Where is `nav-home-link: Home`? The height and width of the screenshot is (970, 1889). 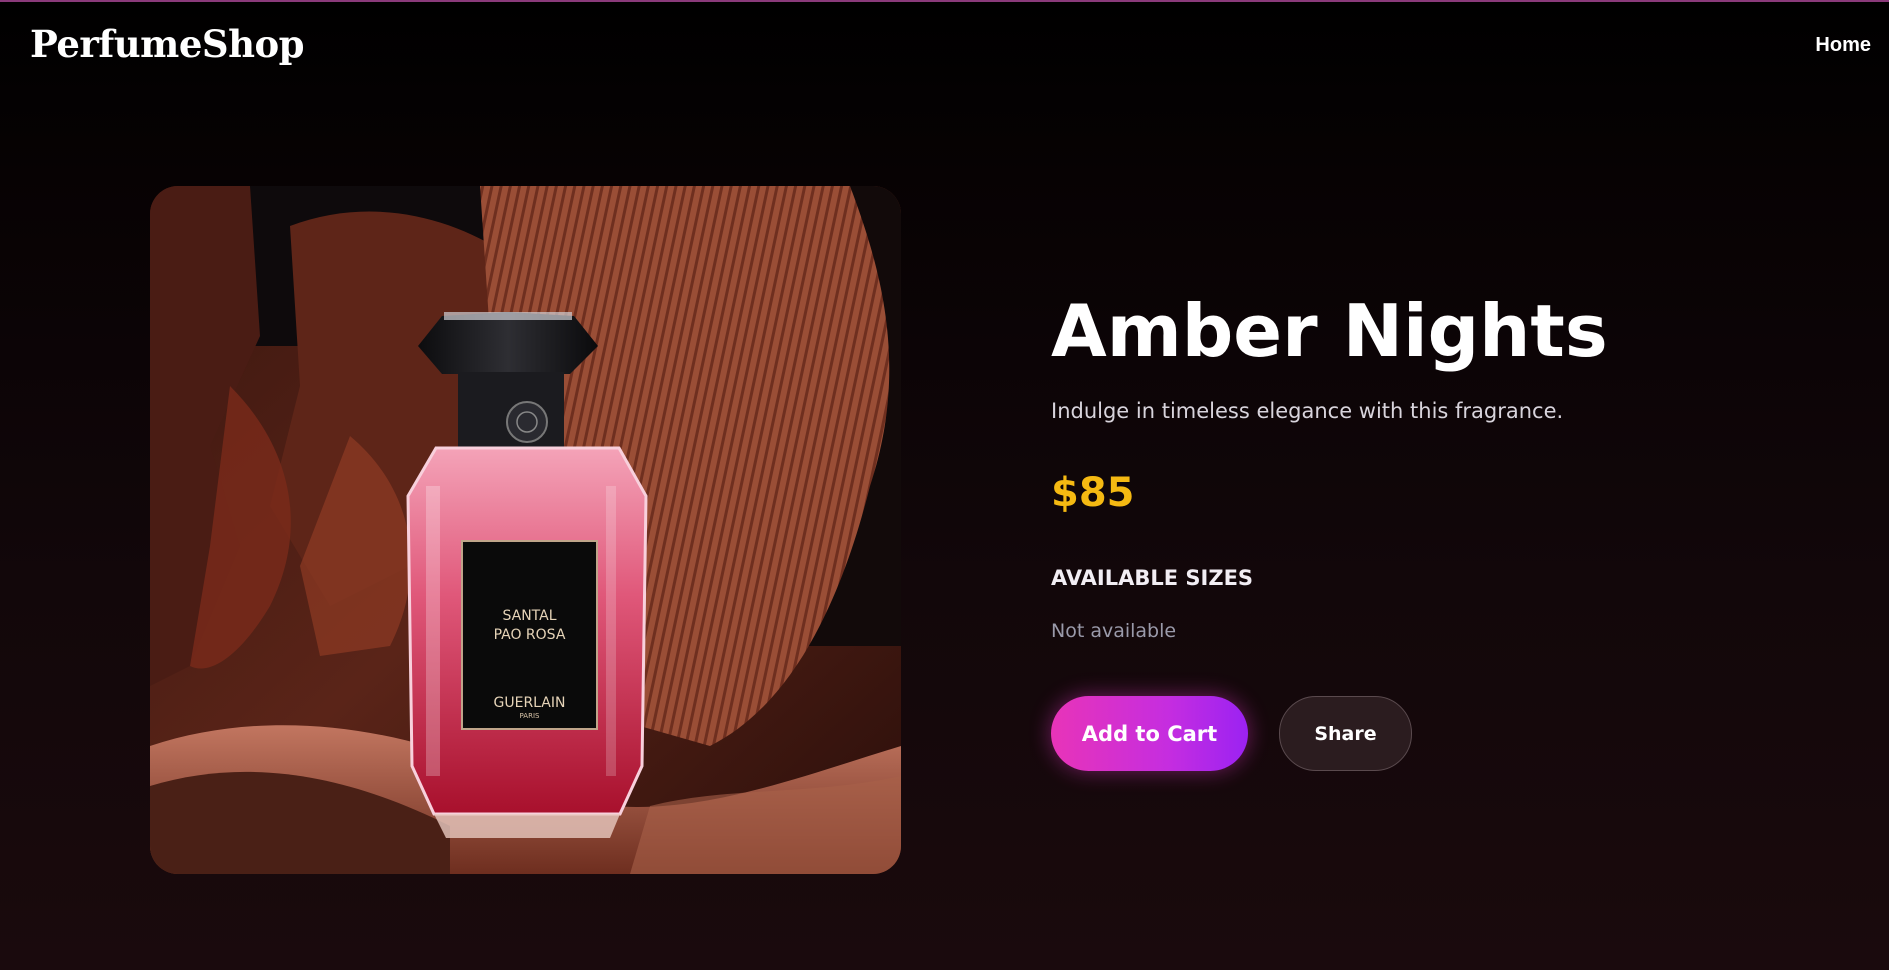
nav-home-link: Home is located at coordinates (1843, 45).